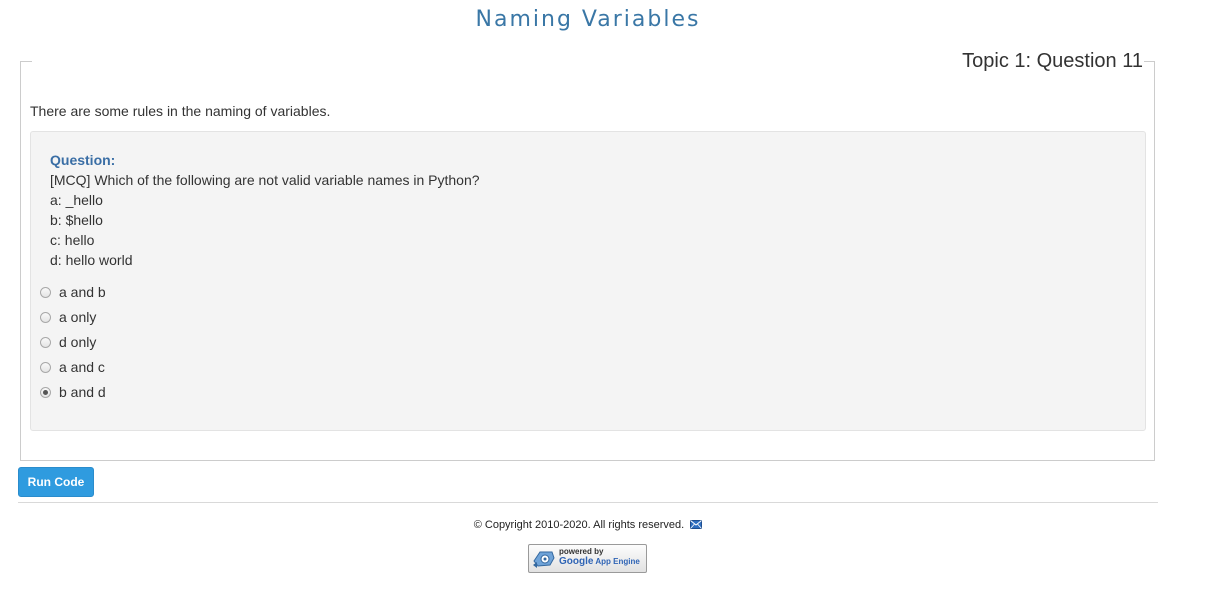  Describe the element at coordinates (78, 342) in the screenshot. I see `answer-option-label: d only` at that location.